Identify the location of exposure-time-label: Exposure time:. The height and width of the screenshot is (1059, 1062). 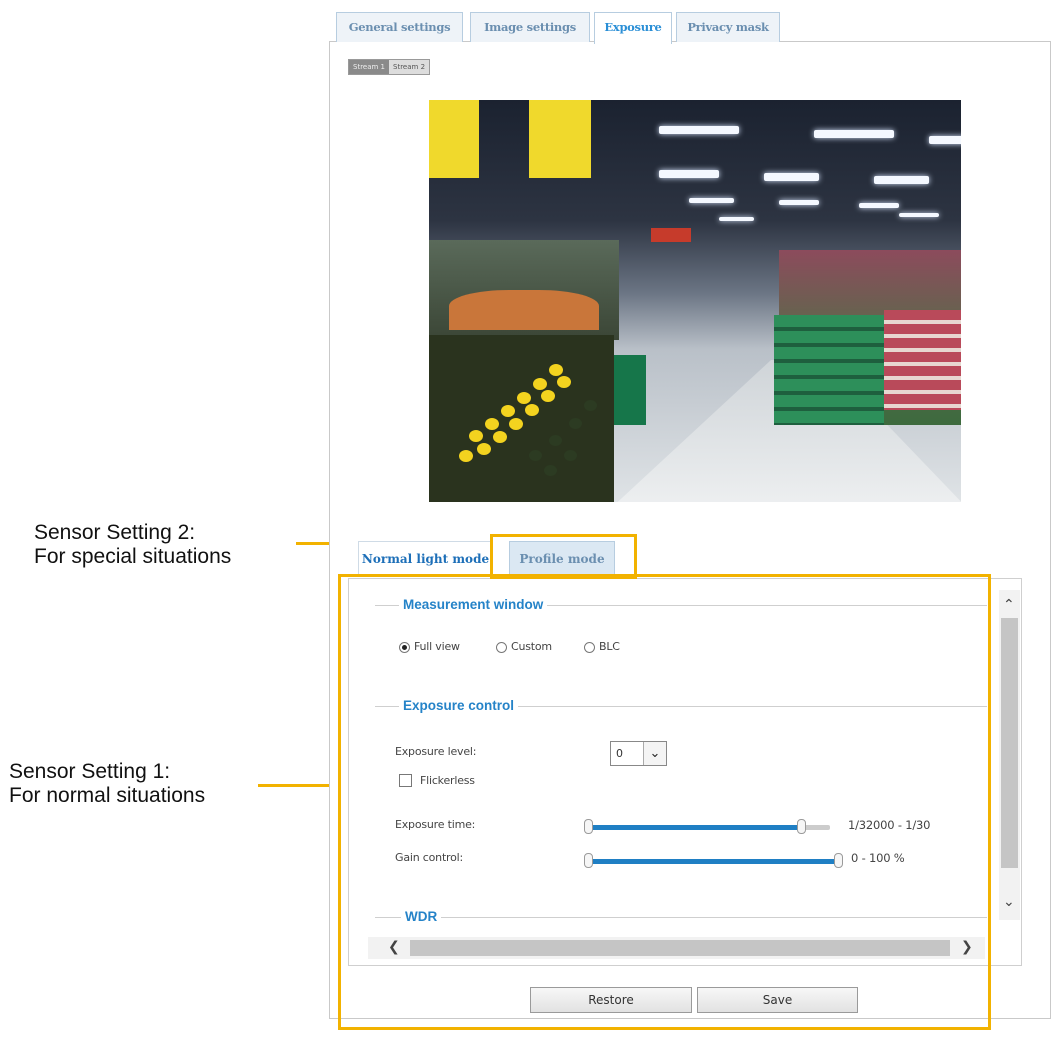
(435, 824).